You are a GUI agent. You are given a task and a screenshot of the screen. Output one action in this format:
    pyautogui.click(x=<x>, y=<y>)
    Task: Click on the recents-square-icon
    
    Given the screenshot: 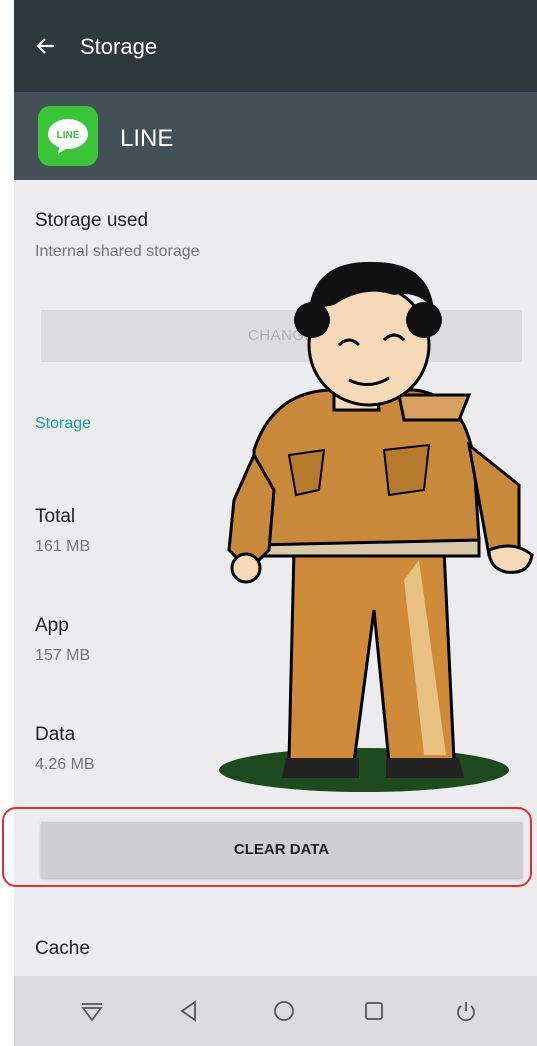 What is the action you would take?
    pyautogui.click(x=374, y=1011)
    